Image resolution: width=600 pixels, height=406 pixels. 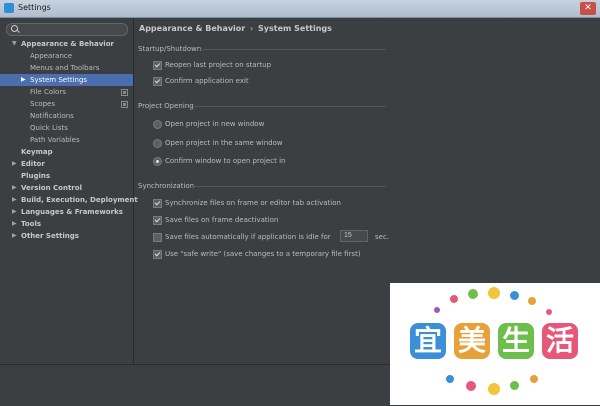 What do you see at coordinates (66, 152) in the screenshot?
I see `tree-item-keymap: Keymap` at bounding box center [66, 152].